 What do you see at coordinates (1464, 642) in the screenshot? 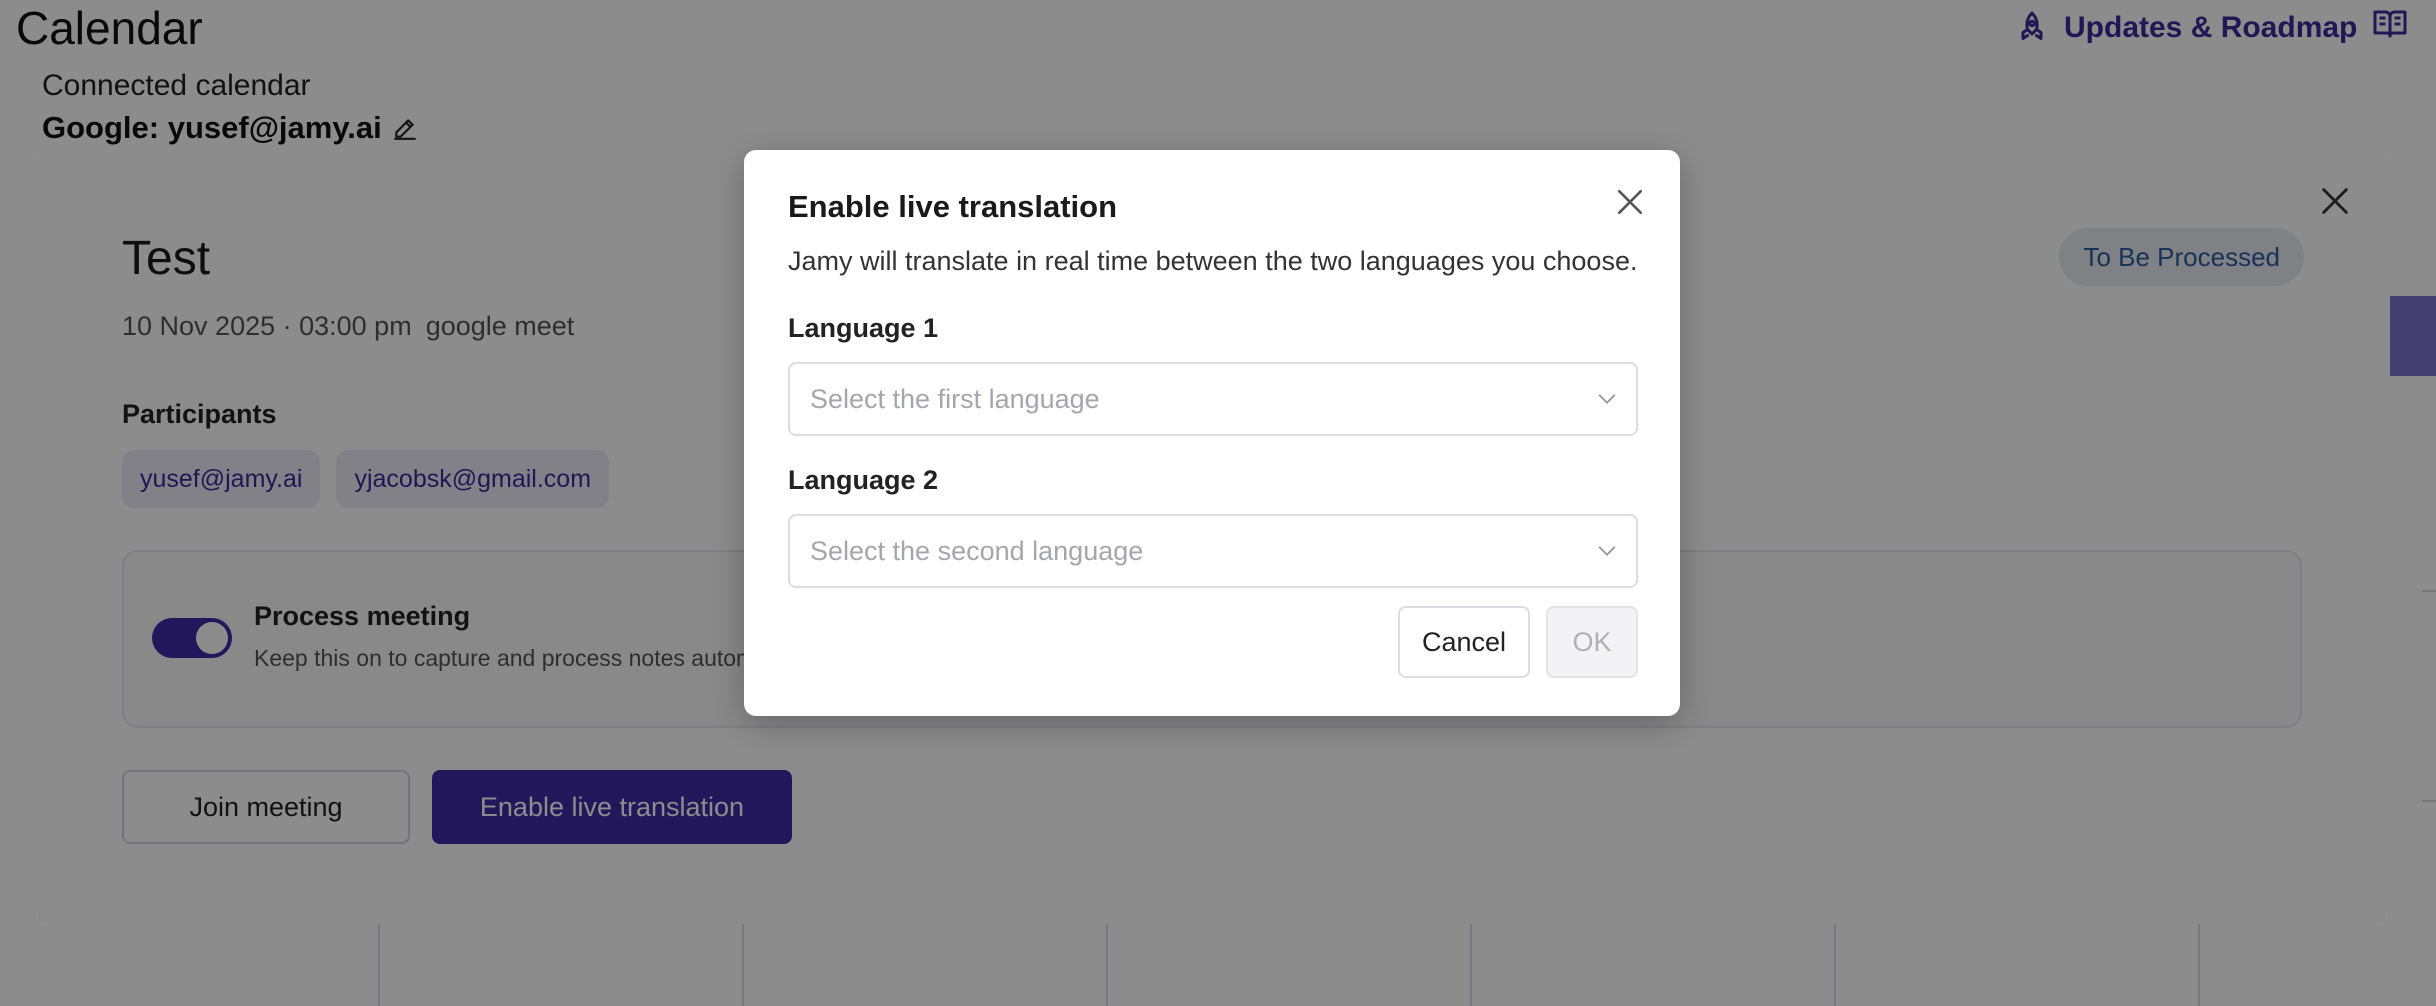
I see `cancel-button: Cancel` at bounding box center [1464, 642].